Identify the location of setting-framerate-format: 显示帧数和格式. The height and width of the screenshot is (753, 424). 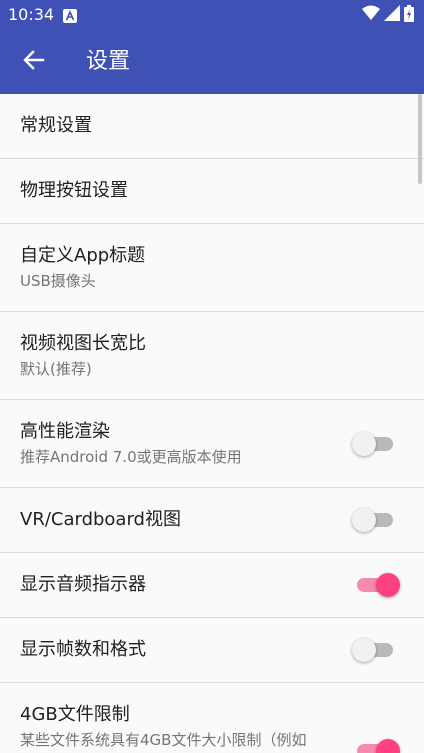
(212, 650).